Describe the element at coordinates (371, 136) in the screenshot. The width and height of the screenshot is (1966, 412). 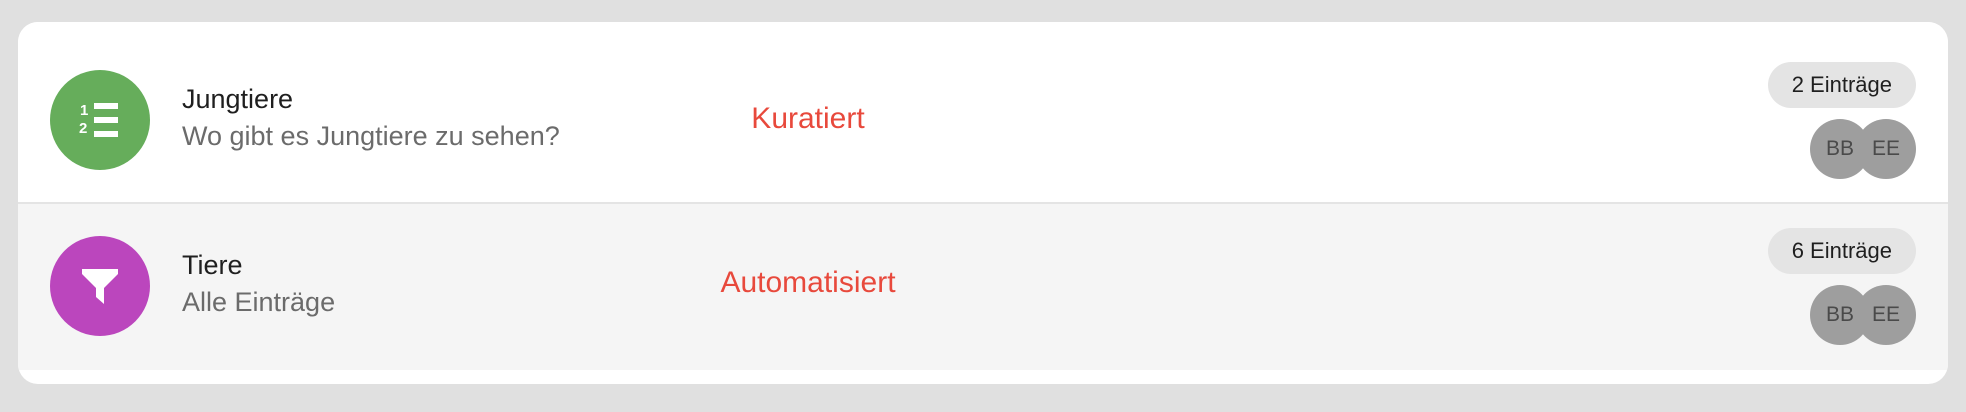
I see `collection-subtitle: Wo gibt es Jungtiere zu sehen?` at that location.